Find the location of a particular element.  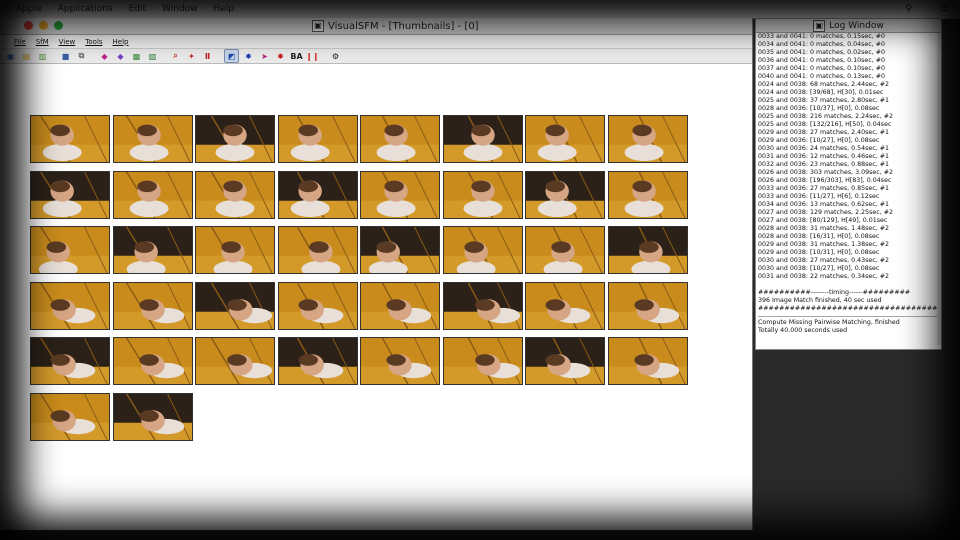

log-line: 0029 and 0038: 27 matches, 2.40sec, #1 is located at coordinates (824, 132).